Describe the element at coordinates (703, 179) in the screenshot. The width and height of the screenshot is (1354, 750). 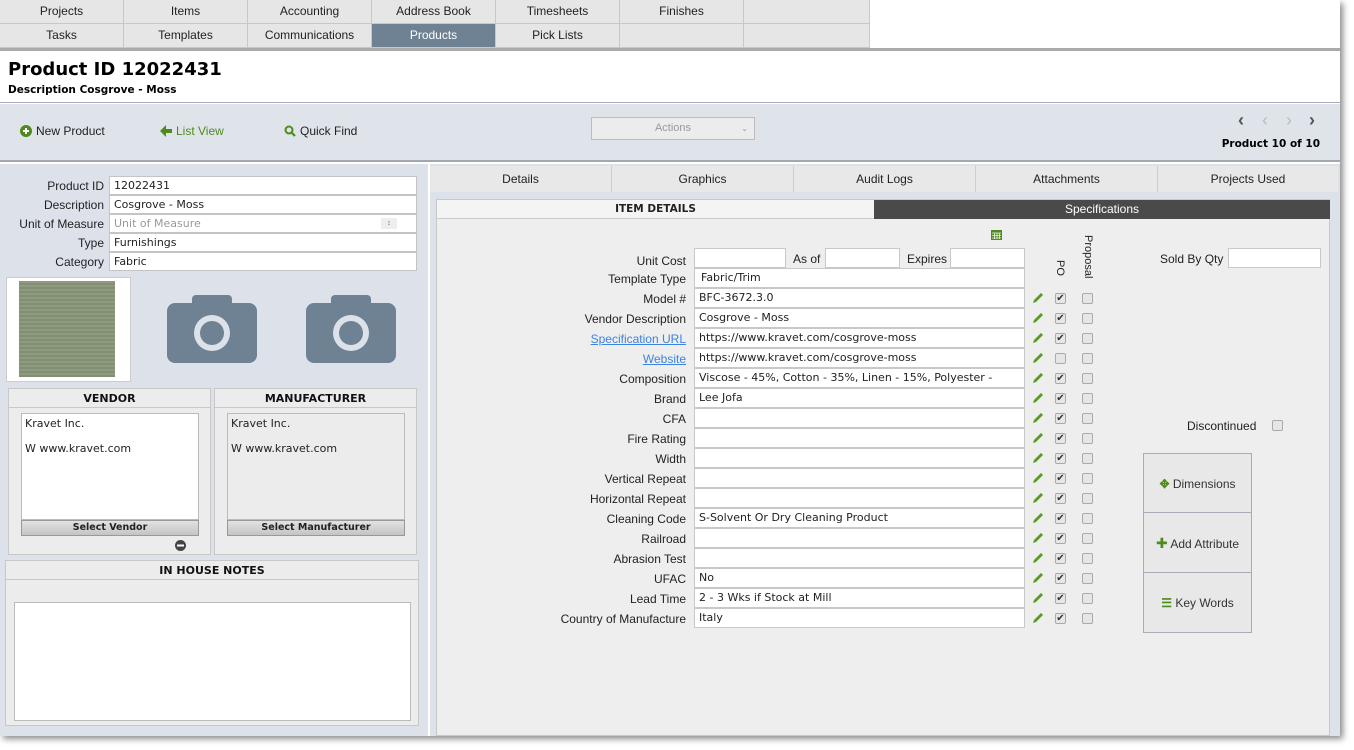
I see `tab-graphics: Graphics` at that location.